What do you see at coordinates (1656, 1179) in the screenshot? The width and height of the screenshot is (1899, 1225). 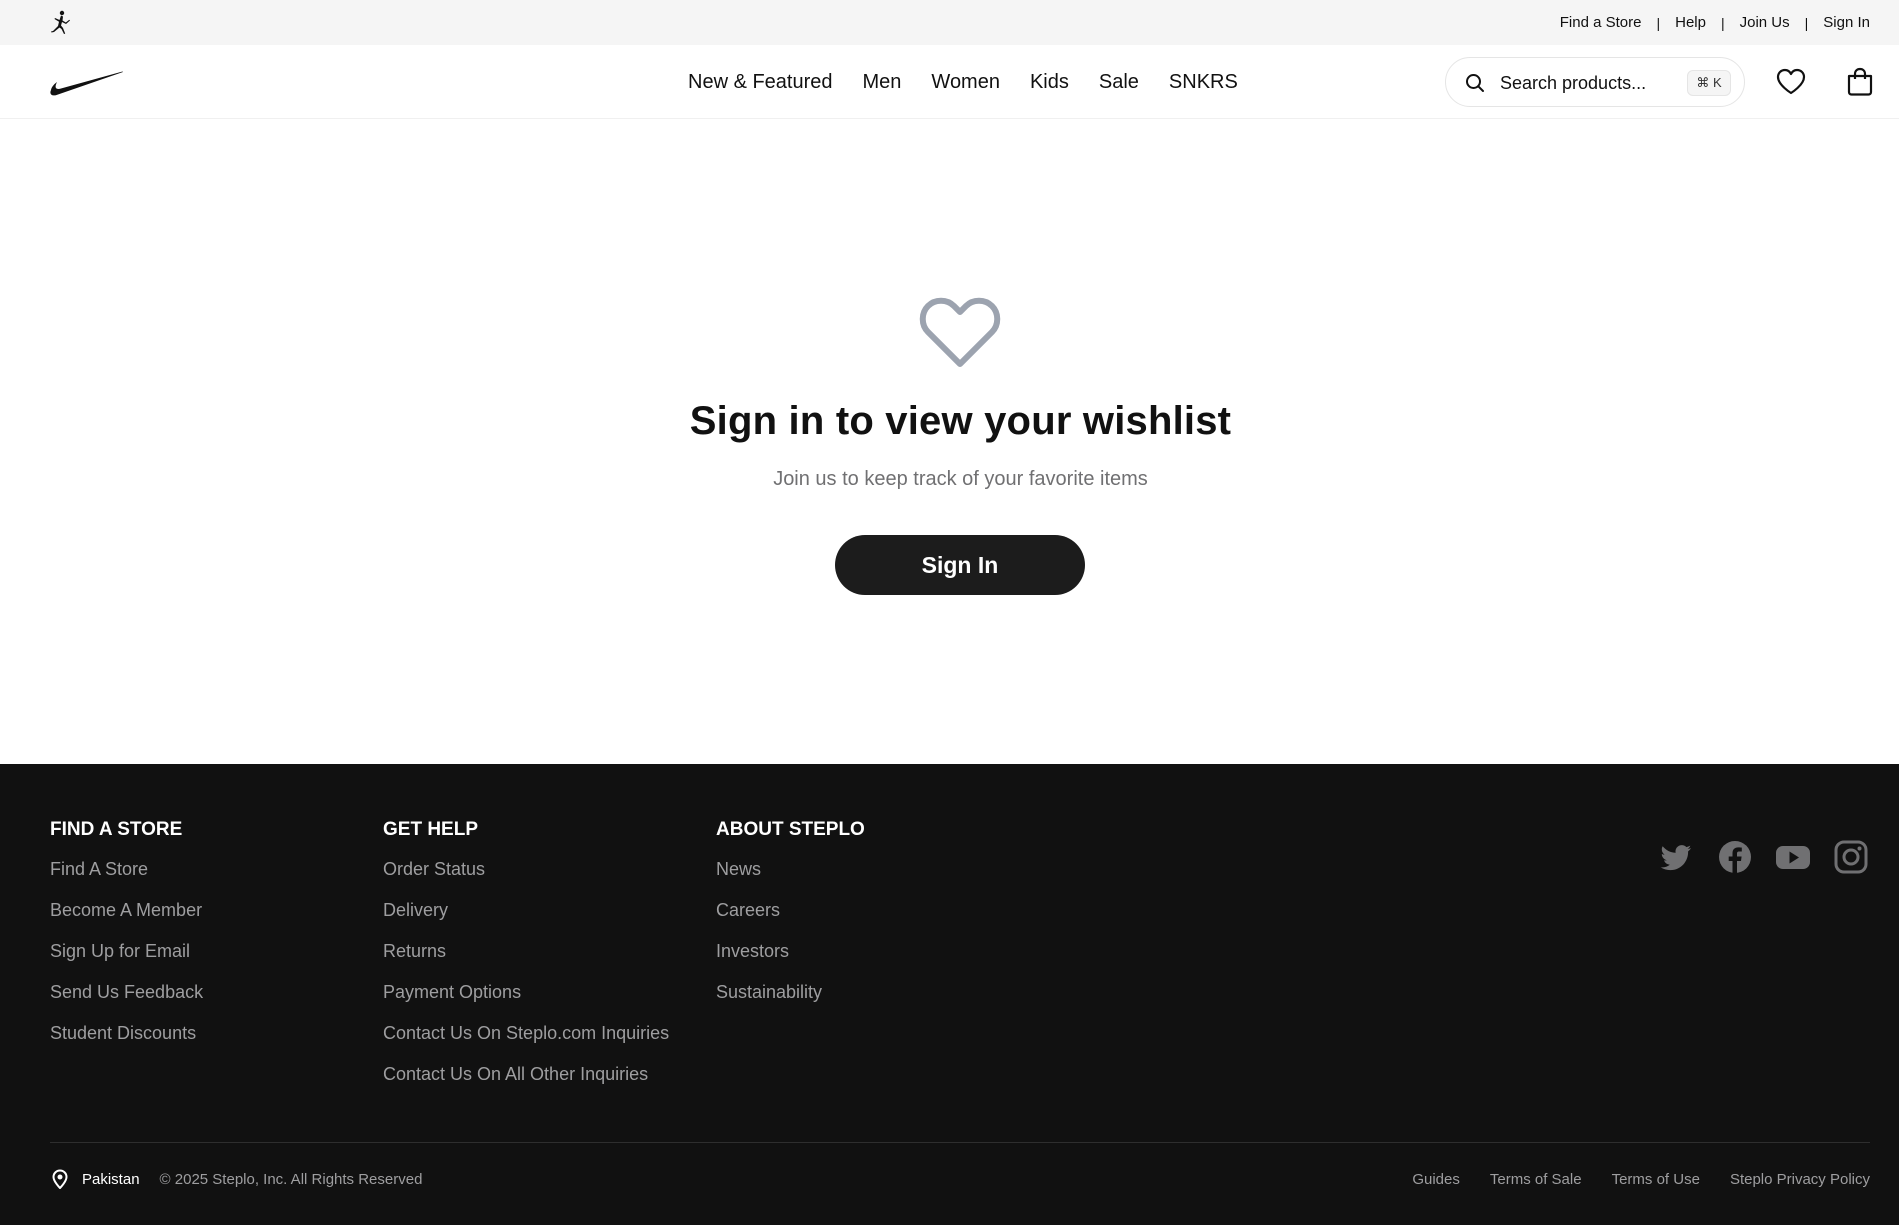 I see `terms-of-use-link: Terms of Use` at bounding box center [1656, 1179].